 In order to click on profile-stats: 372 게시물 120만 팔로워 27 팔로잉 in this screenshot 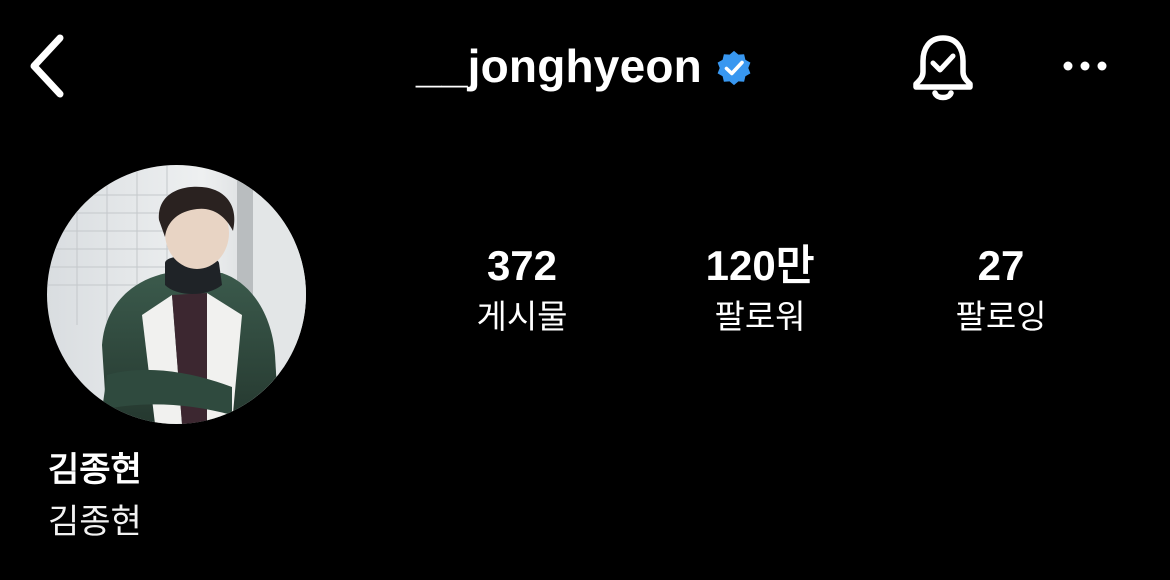, I will do `click(760, 293)`.